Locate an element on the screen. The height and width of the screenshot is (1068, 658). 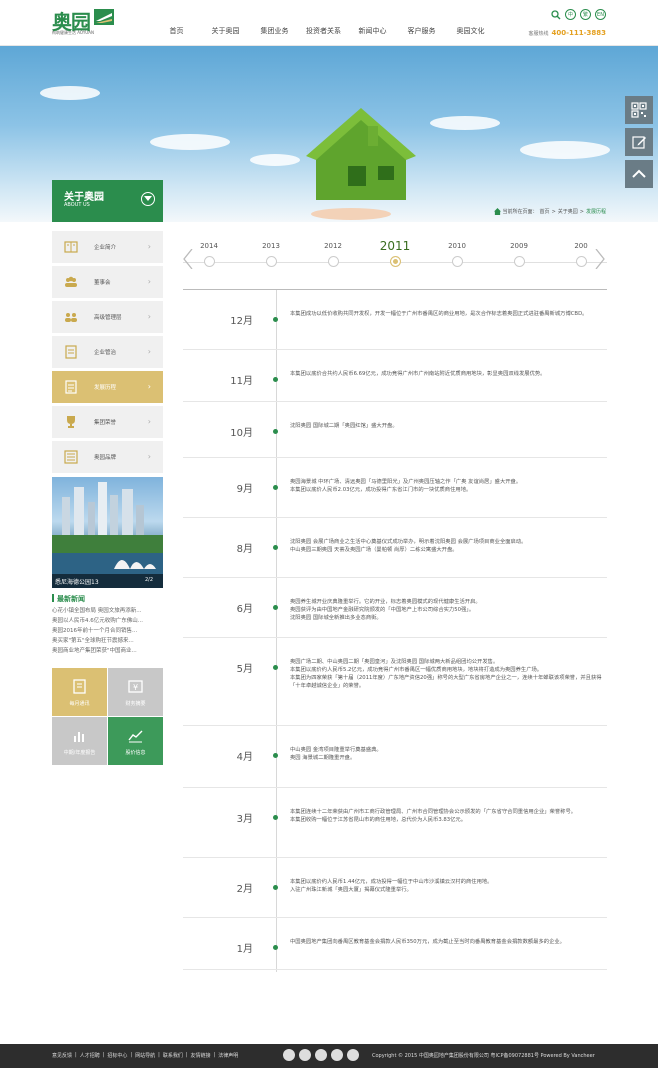
nav-item: 奥园文化 is located at coordinates (470, 31).